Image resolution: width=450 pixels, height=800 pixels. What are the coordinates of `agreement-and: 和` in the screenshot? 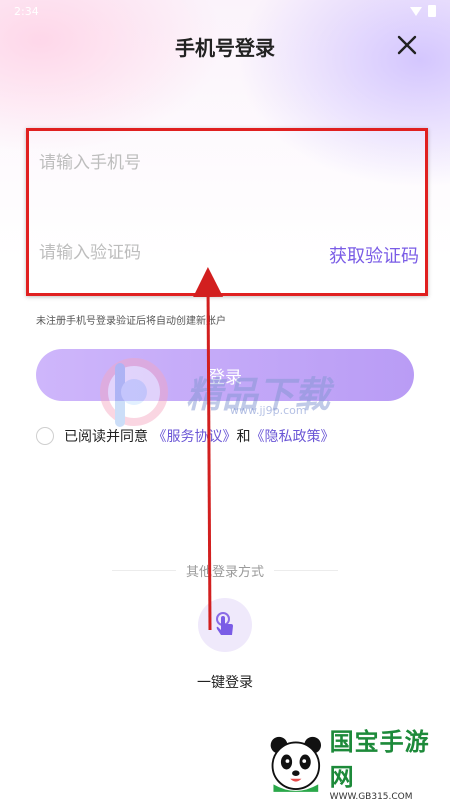 It's located at (243, 437).